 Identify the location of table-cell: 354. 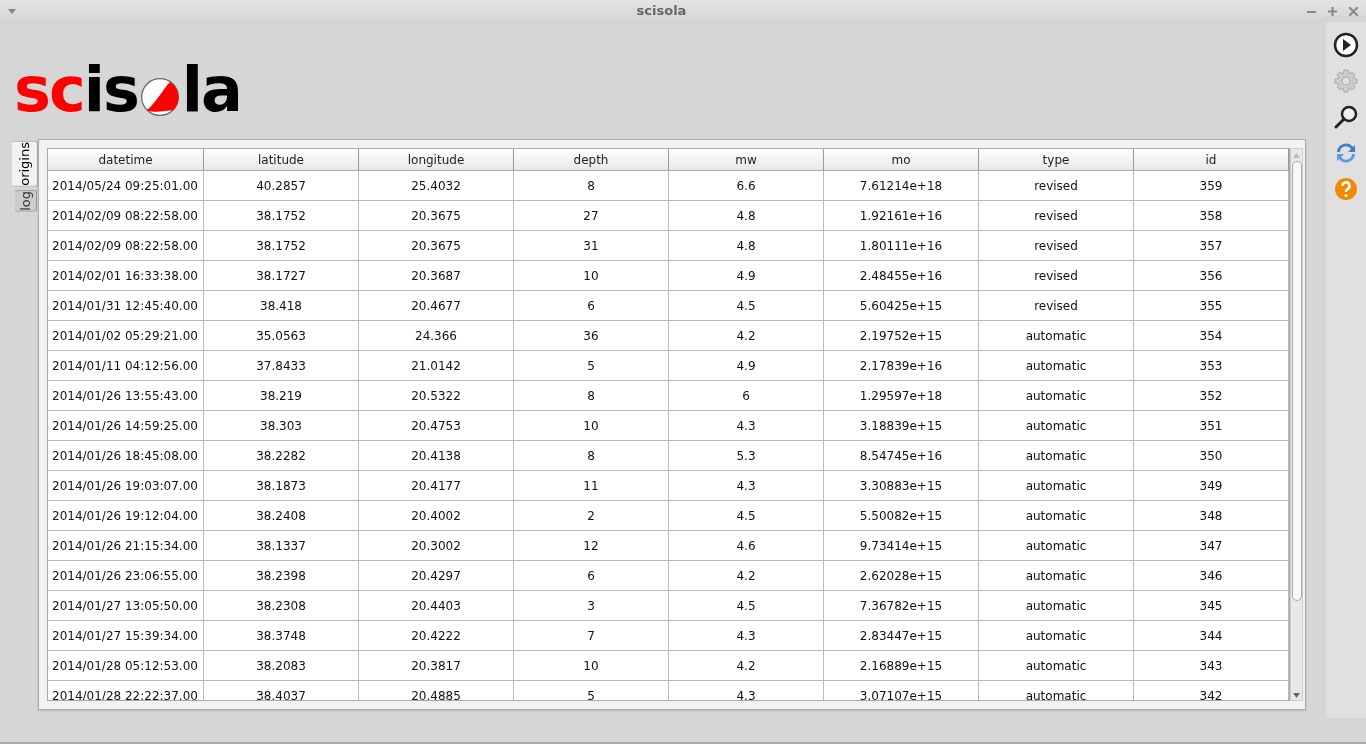
(1211, 335).